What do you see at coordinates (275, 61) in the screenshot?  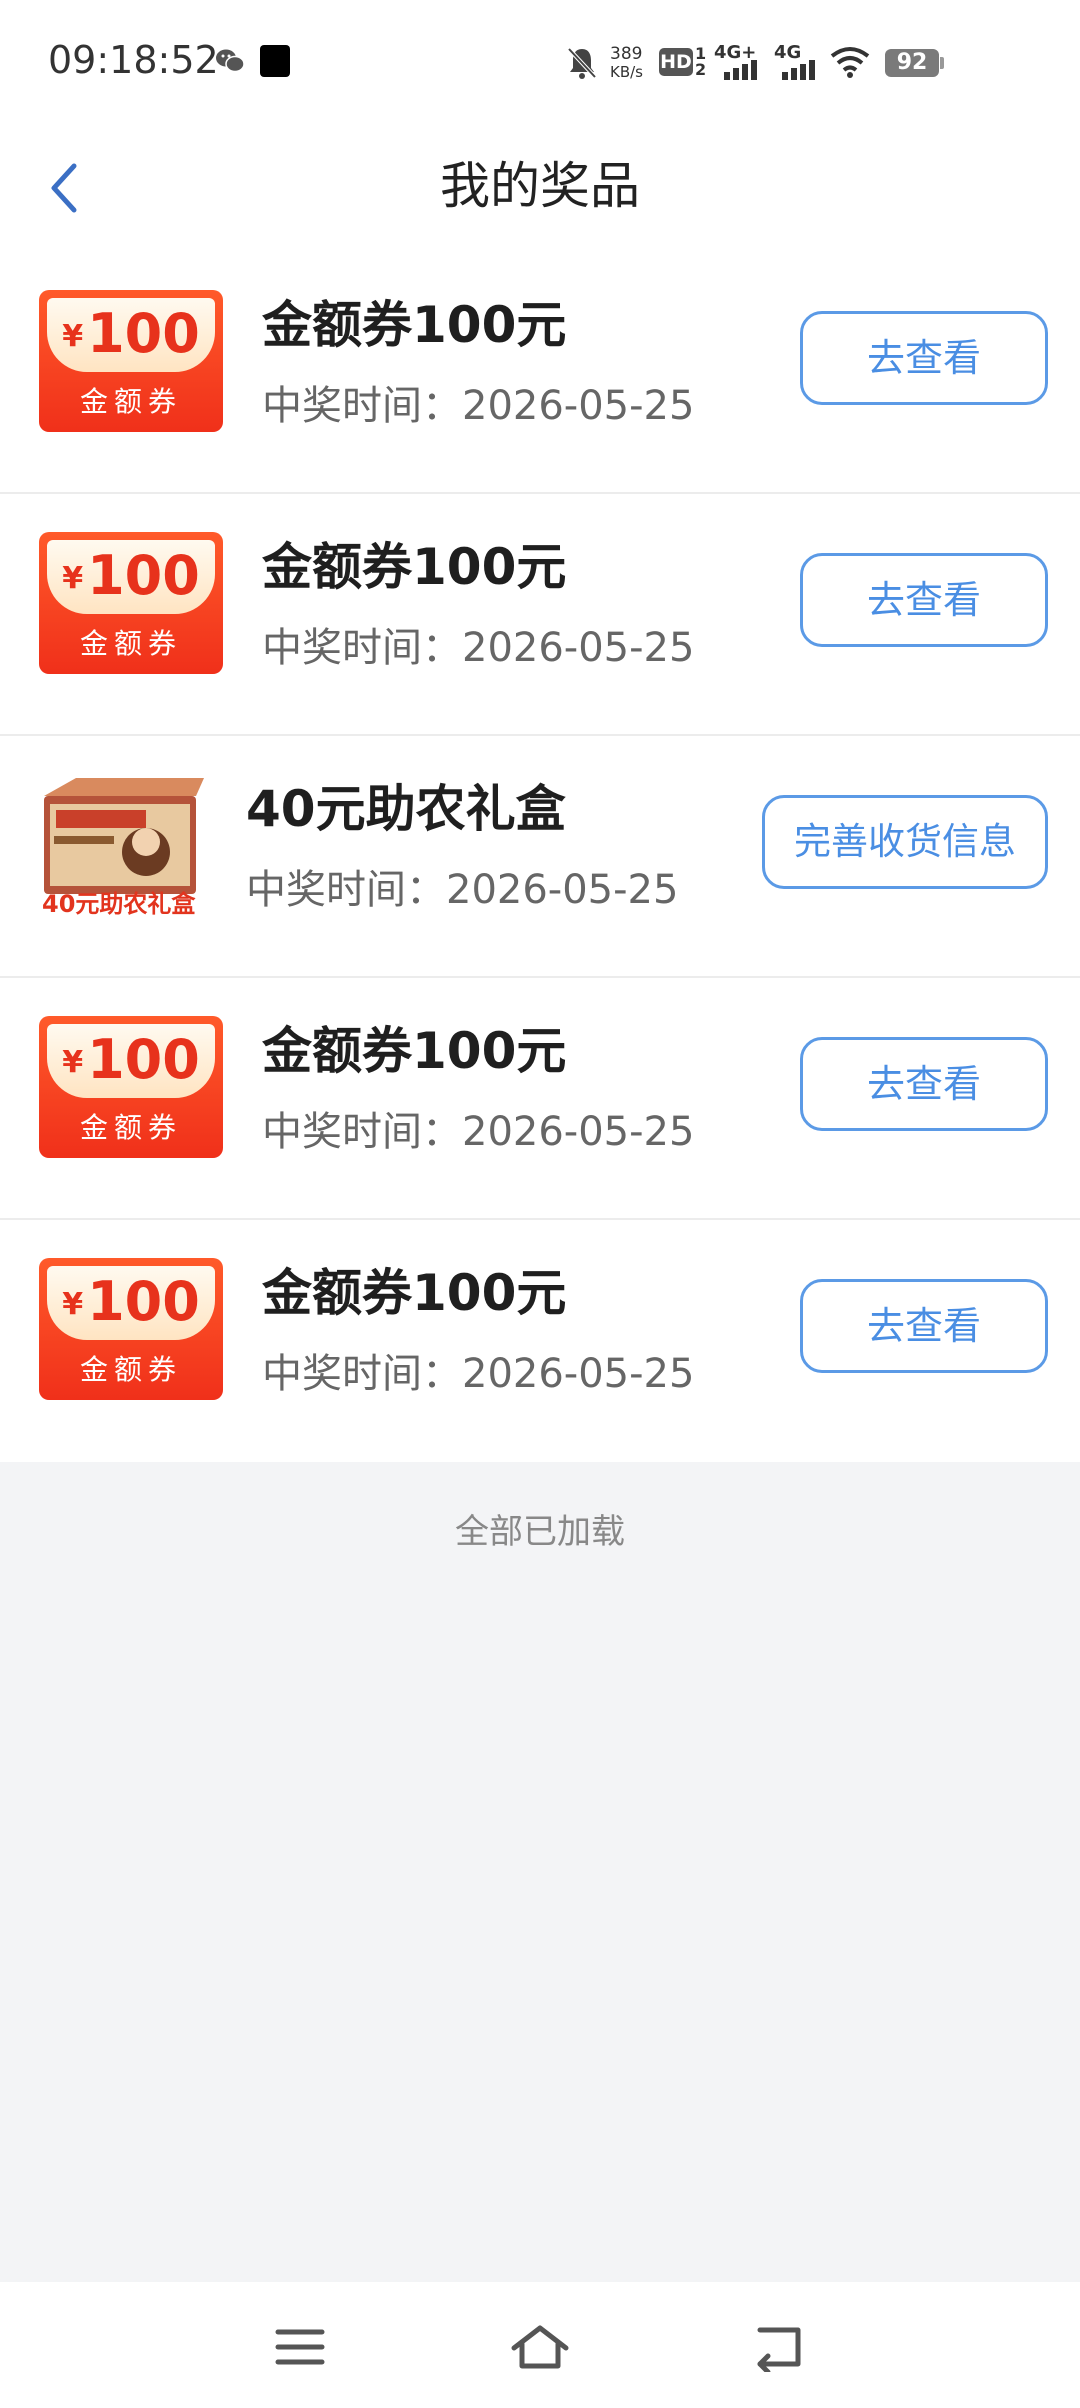 I see `app-icon` at bounding box center [275, 61].